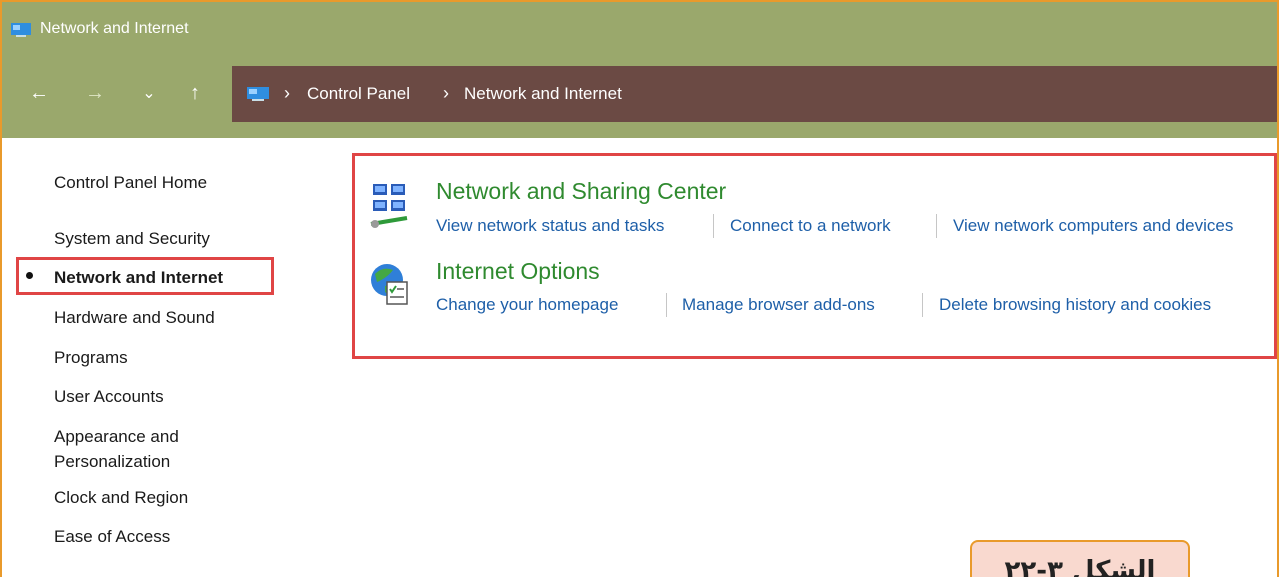 The height and width of the screenshot is (577, 1279). Describe the element at coordinates (527, 305) in the screenshot. I see `change-homepage-link: Change your homepage` at that location.